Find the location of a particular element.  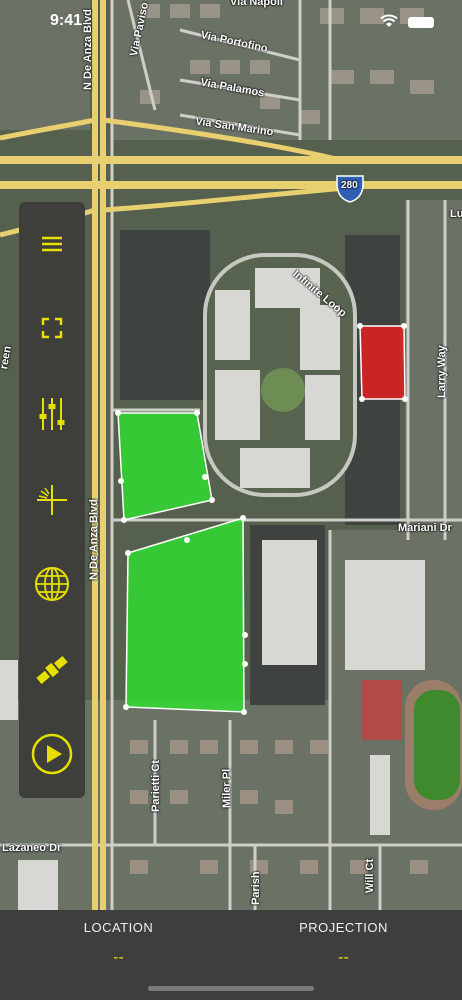

location-value: -- is located at coordinates (118, 957).